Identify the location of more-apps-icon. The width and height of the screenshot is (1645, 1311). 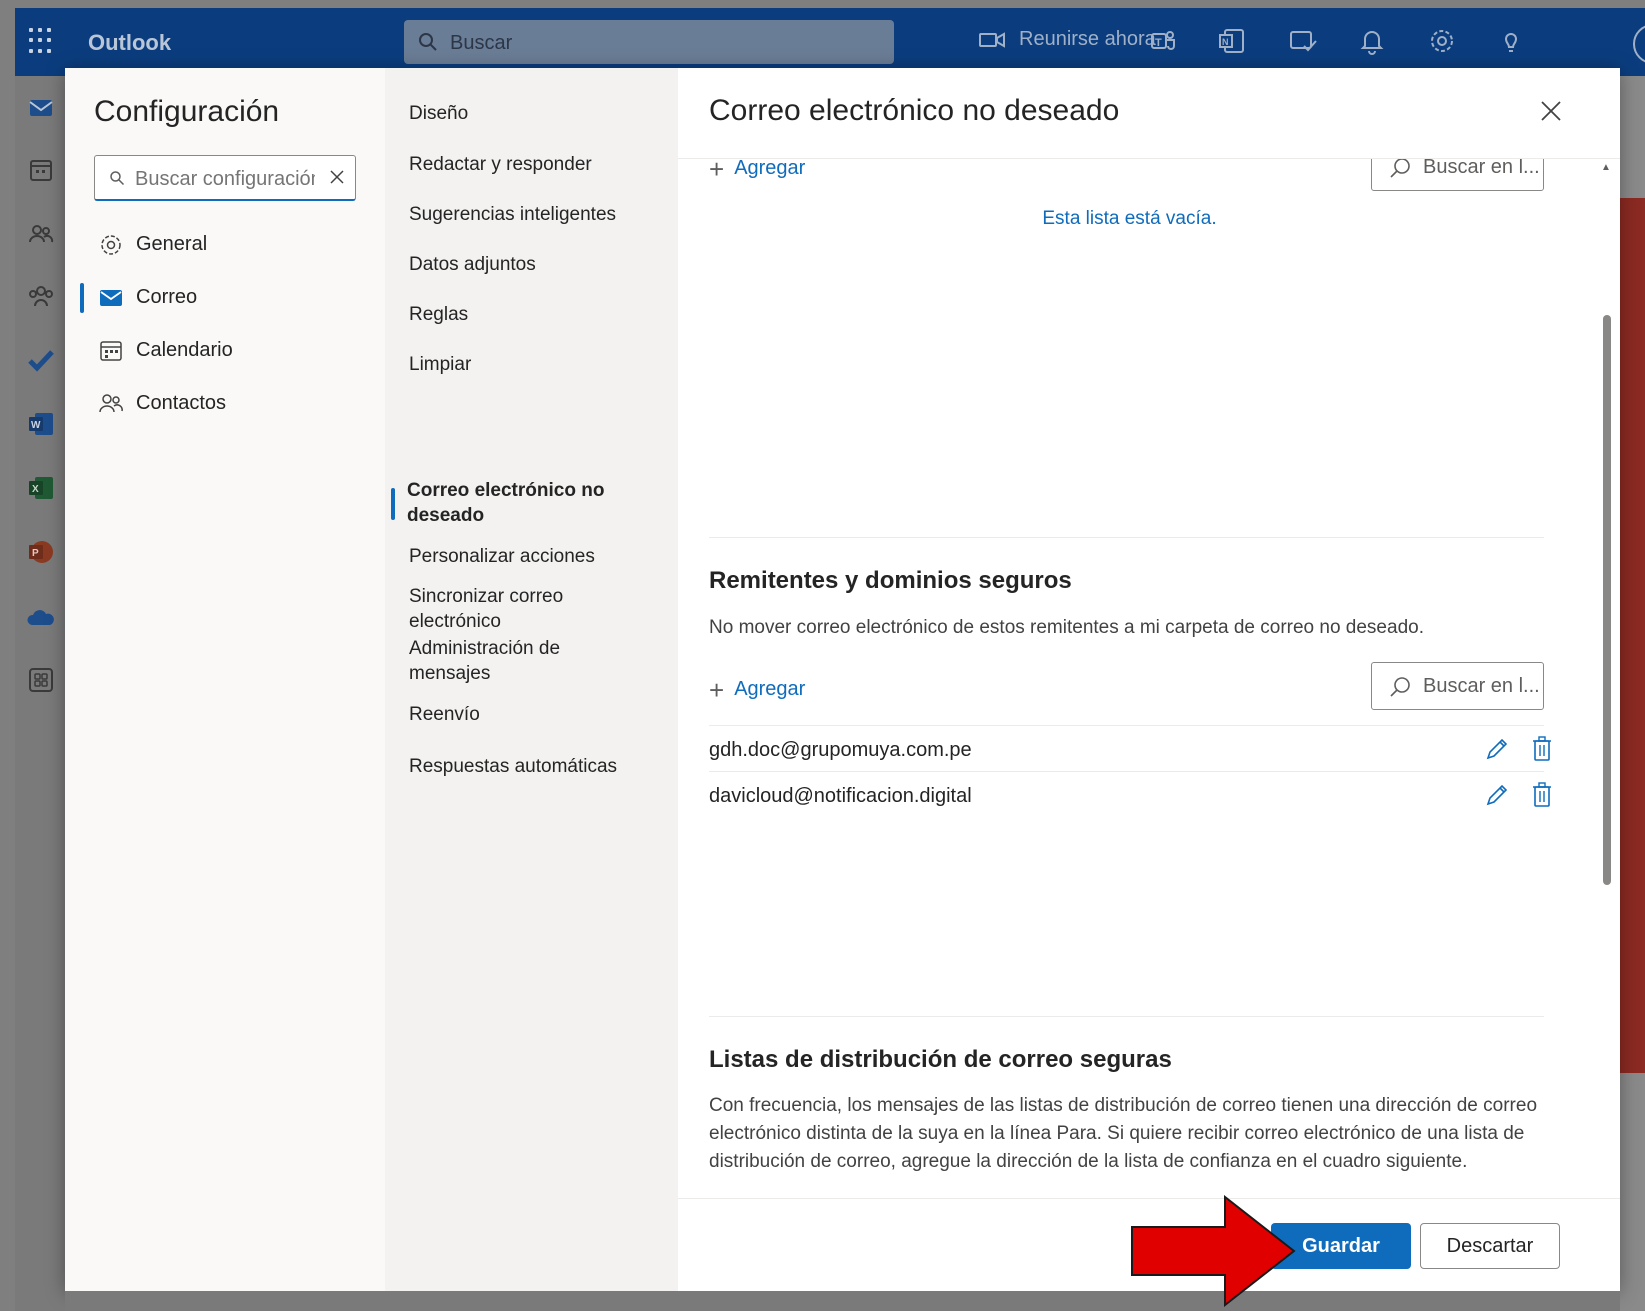
(41, 680).